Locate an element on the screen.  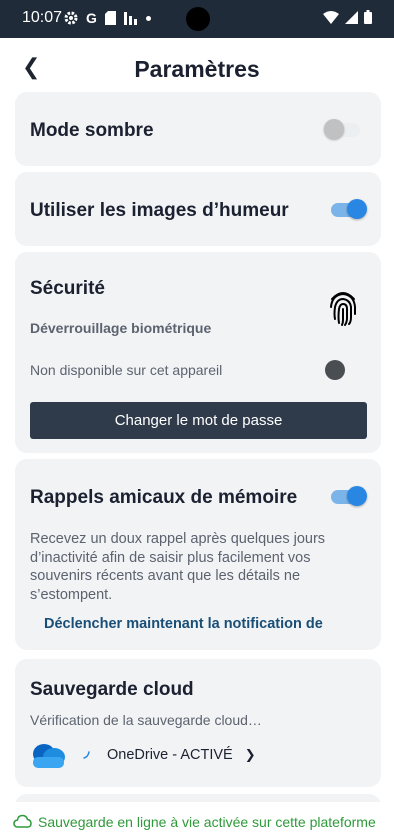
gear-icon is located at coordinates (71, 18).